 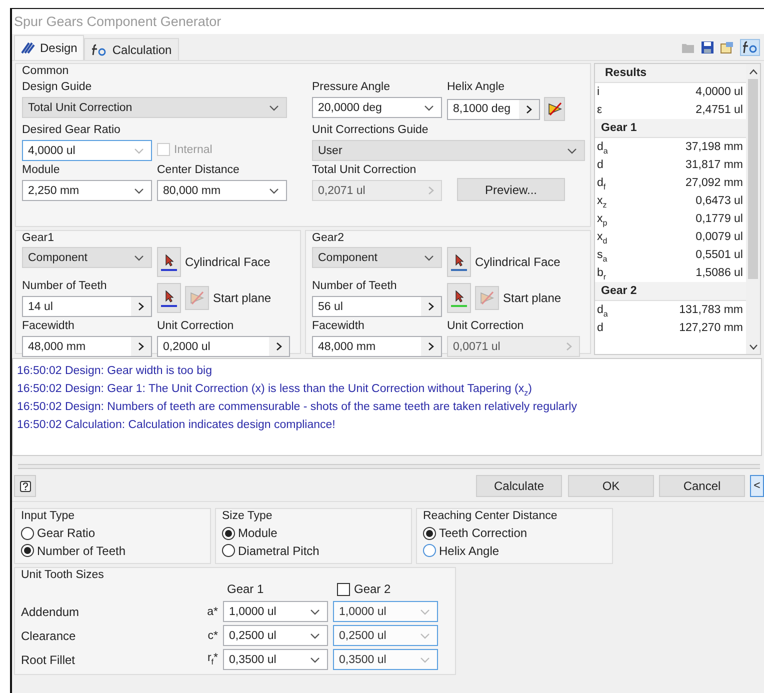 I want to click on symbol-label: a*, so click(x=212, y=612).